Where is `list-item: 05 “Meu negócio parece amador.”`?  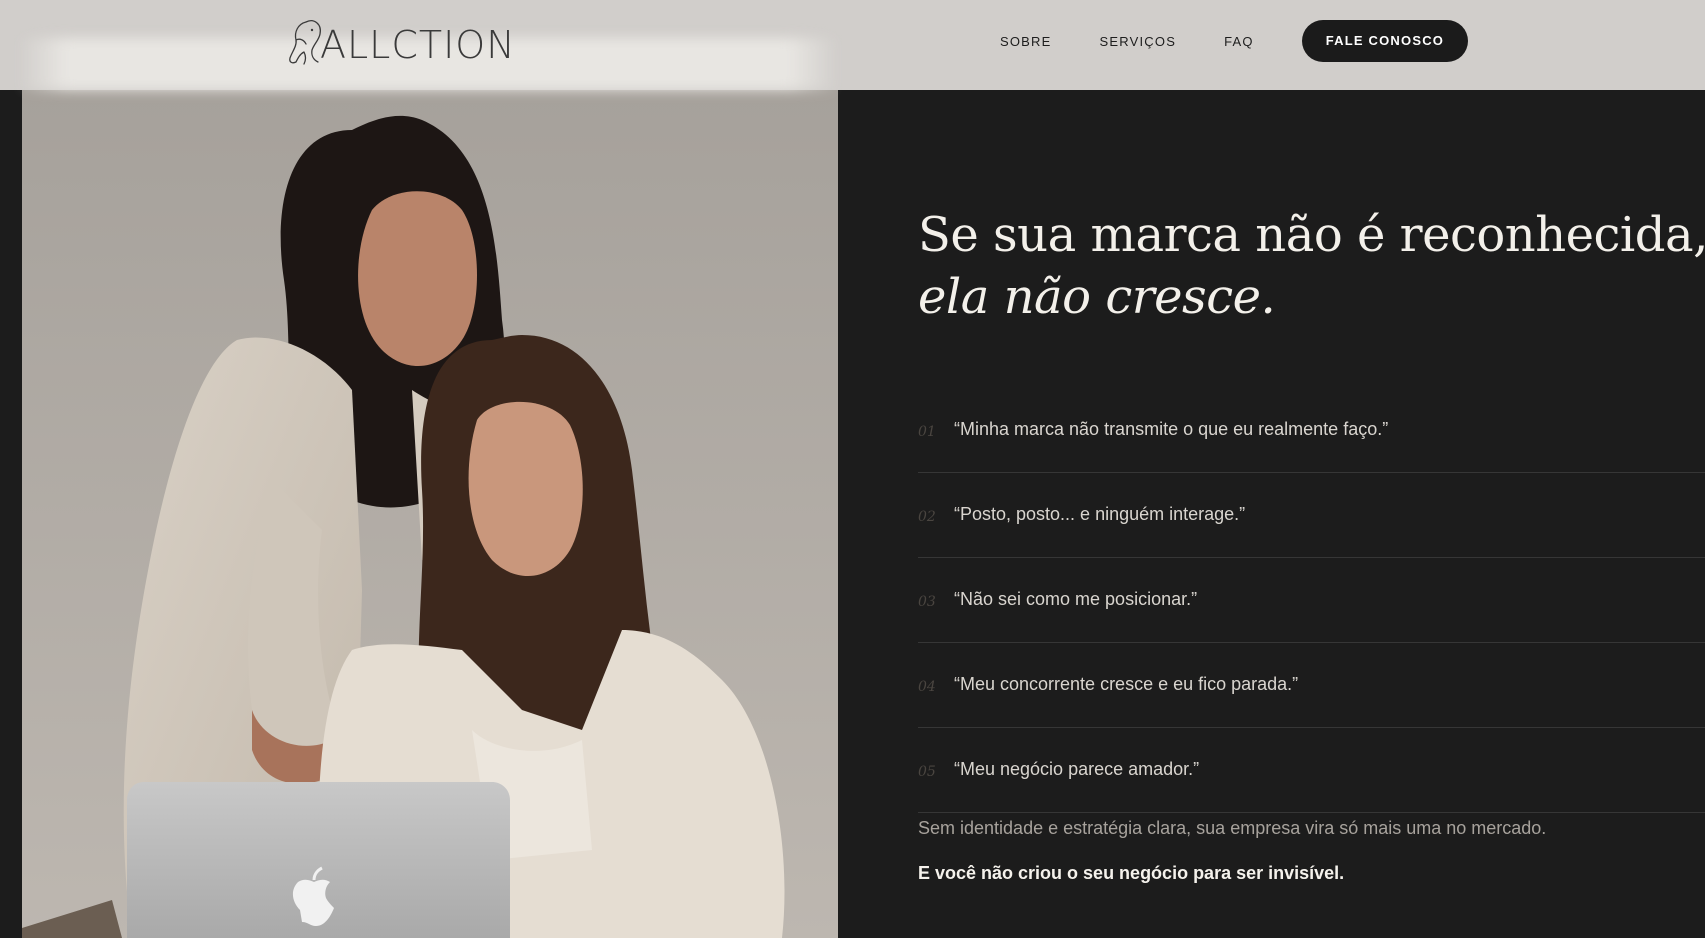 list-item: 05 “Meu negócio parece amador.” is located at coordinates (1311, 770).